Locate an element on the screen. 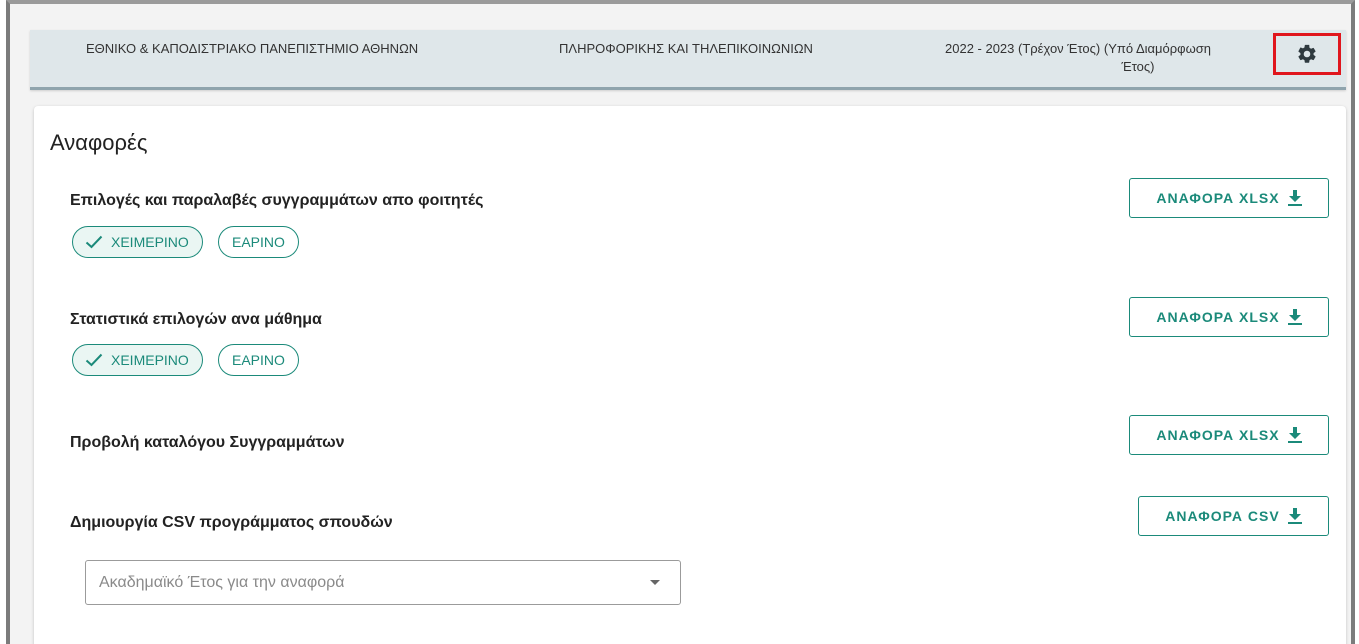 The width and height of the screenshot is (1359, 644). gear-icon is located at coordinates (1307, 53).